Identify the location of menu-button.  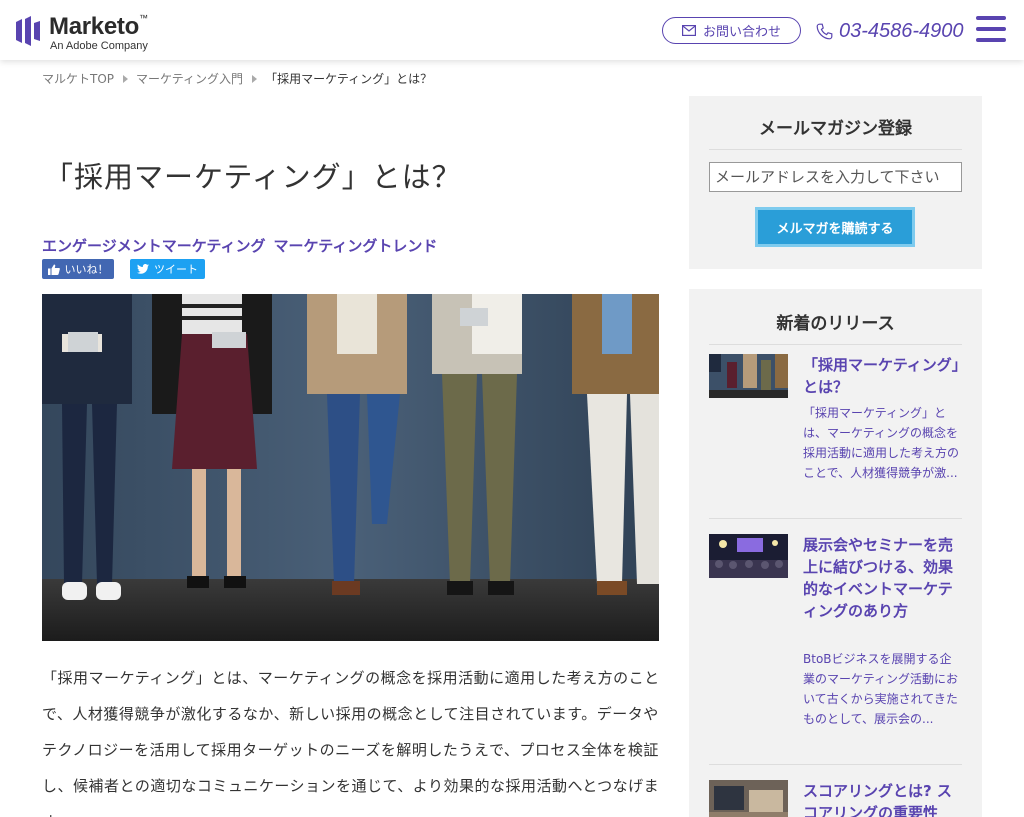
(991, 29).